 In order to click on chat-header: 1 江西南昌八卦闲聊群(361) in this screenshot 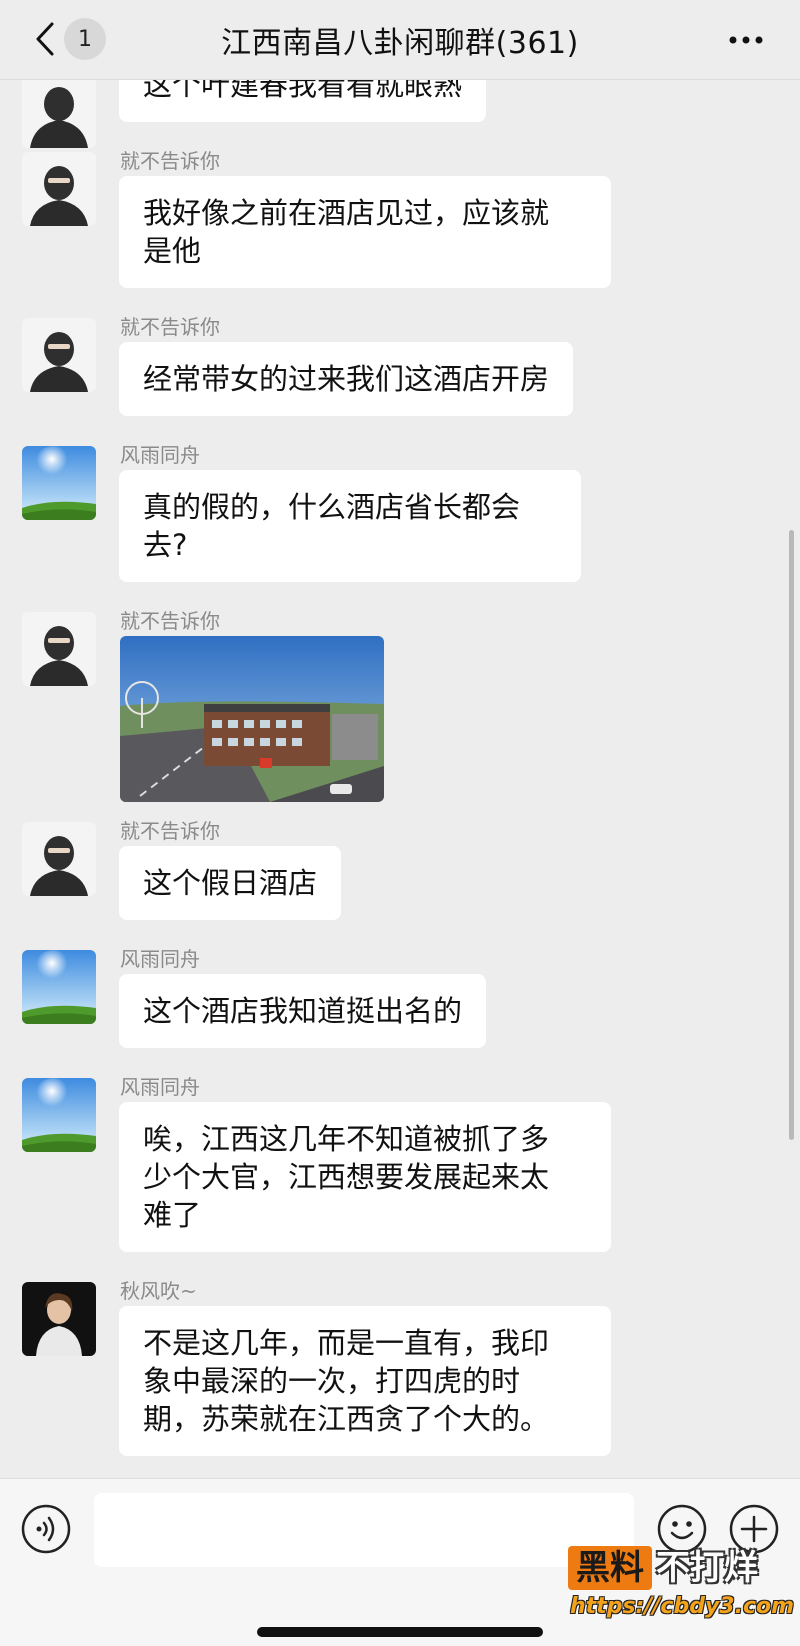, I will do `click(400, 40)`.